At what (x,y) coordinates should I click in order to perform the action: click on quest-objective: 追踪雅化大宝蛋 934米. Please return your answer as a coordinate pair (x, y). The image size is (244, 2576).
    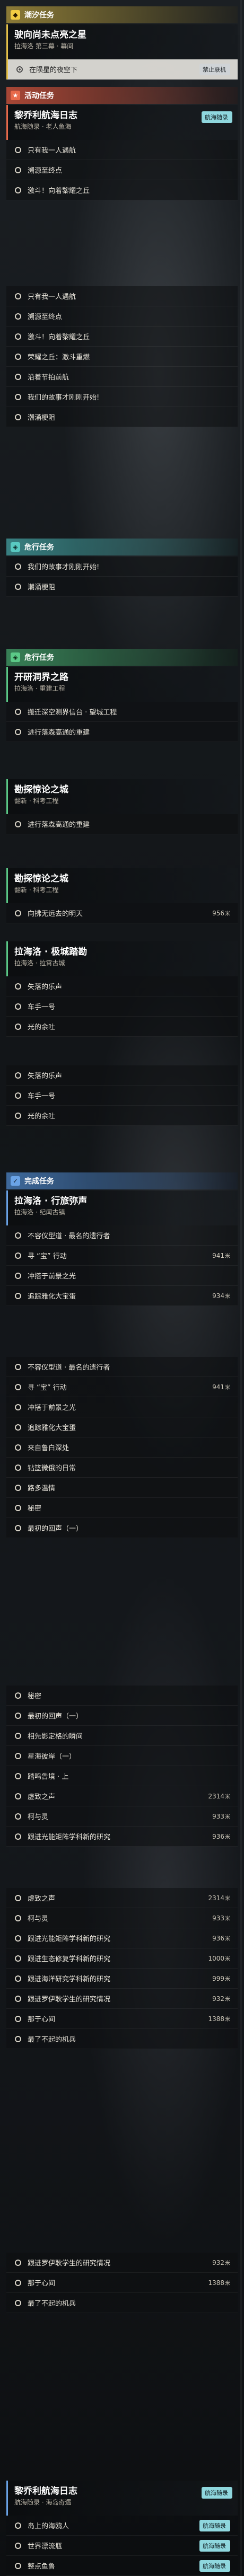
    Looking at the image, I should click on (122, 1296).